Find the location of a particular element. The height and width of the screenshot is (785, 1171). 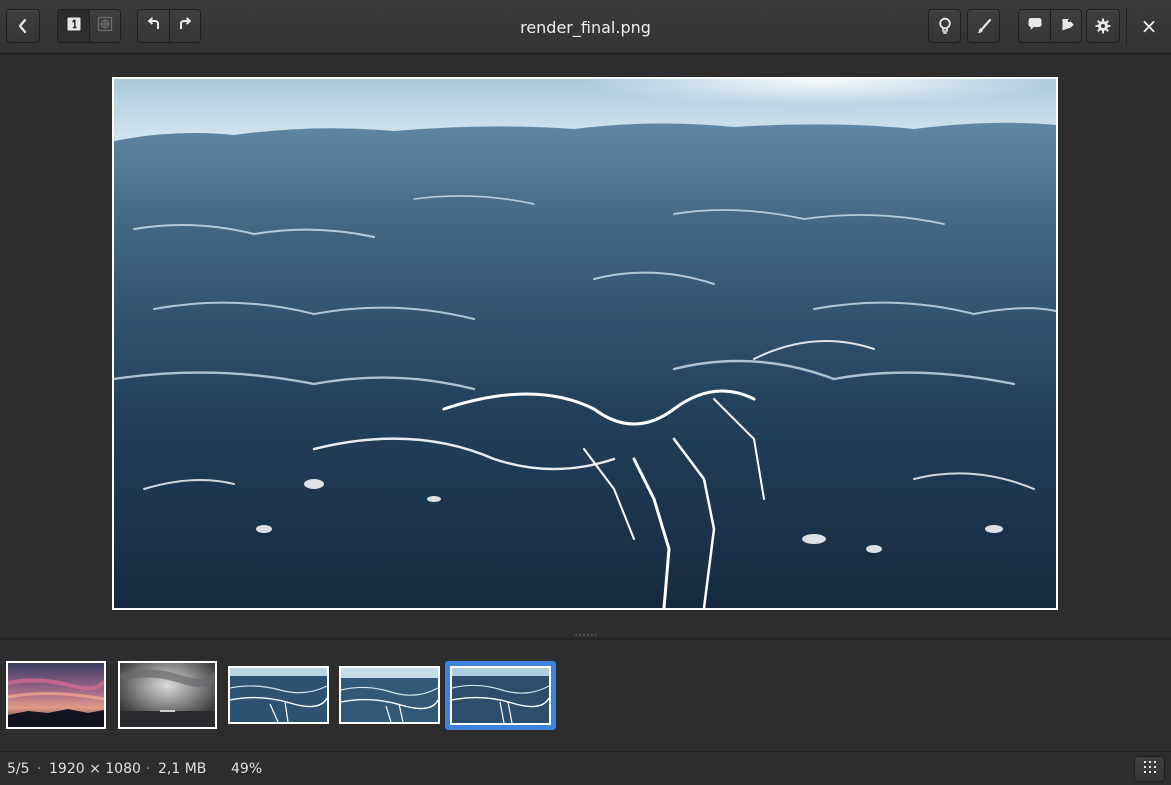

auto-enhance-button is located at coordinates (944, 26).